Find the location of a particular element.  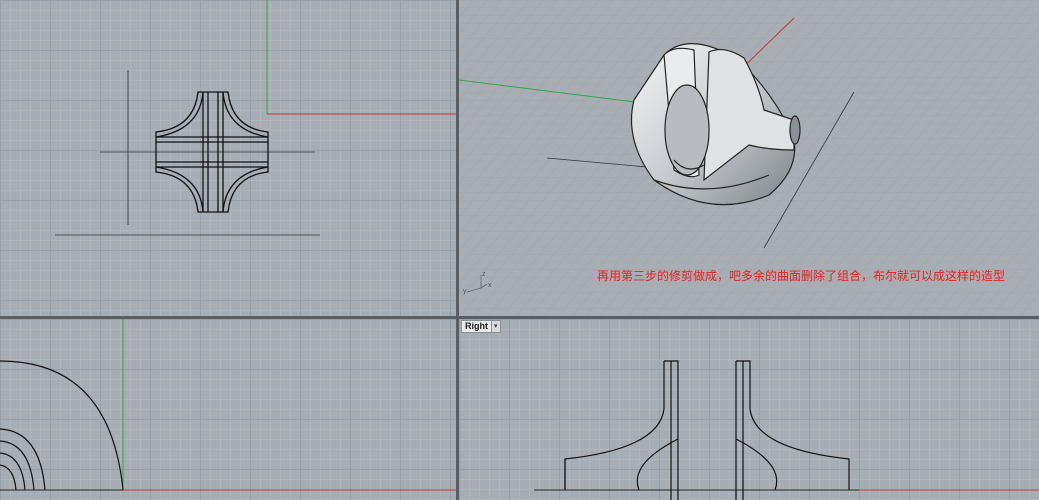

viewport-title: Right is located at coordinates (476, 326).